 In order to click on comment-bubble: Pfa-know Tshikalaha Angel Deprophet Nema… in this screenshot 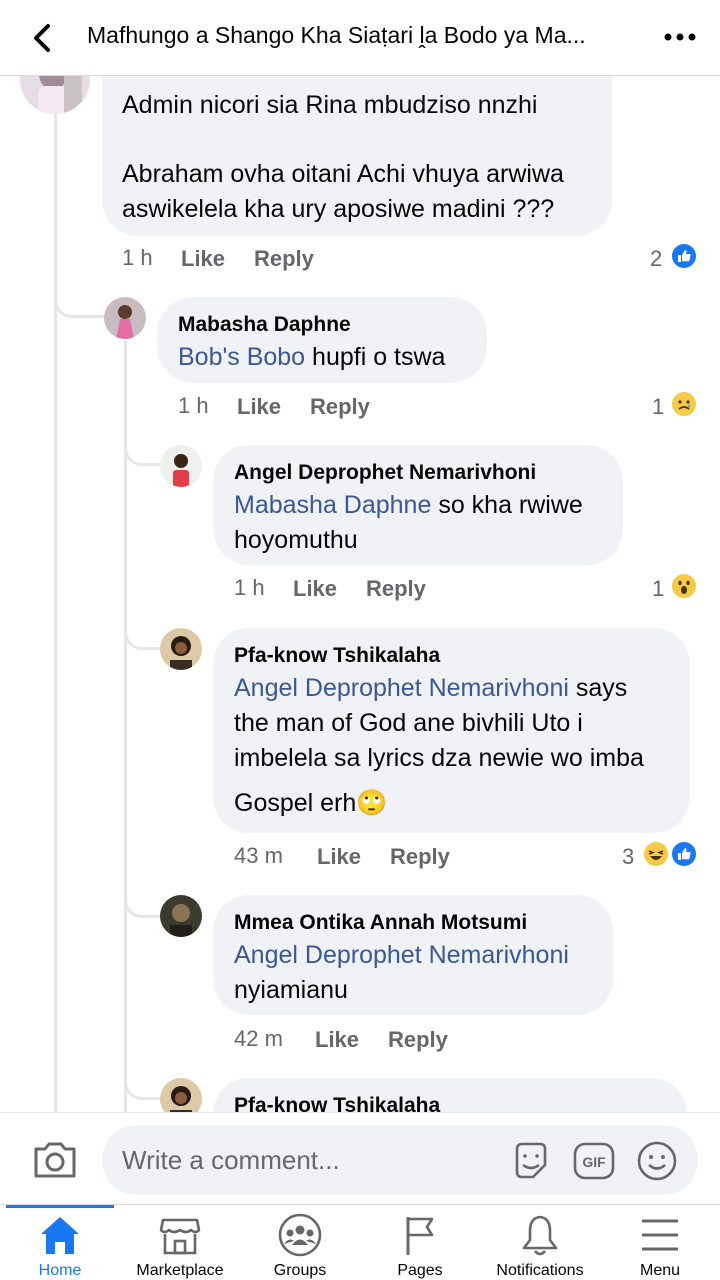, I will do `click(451, 730)`.